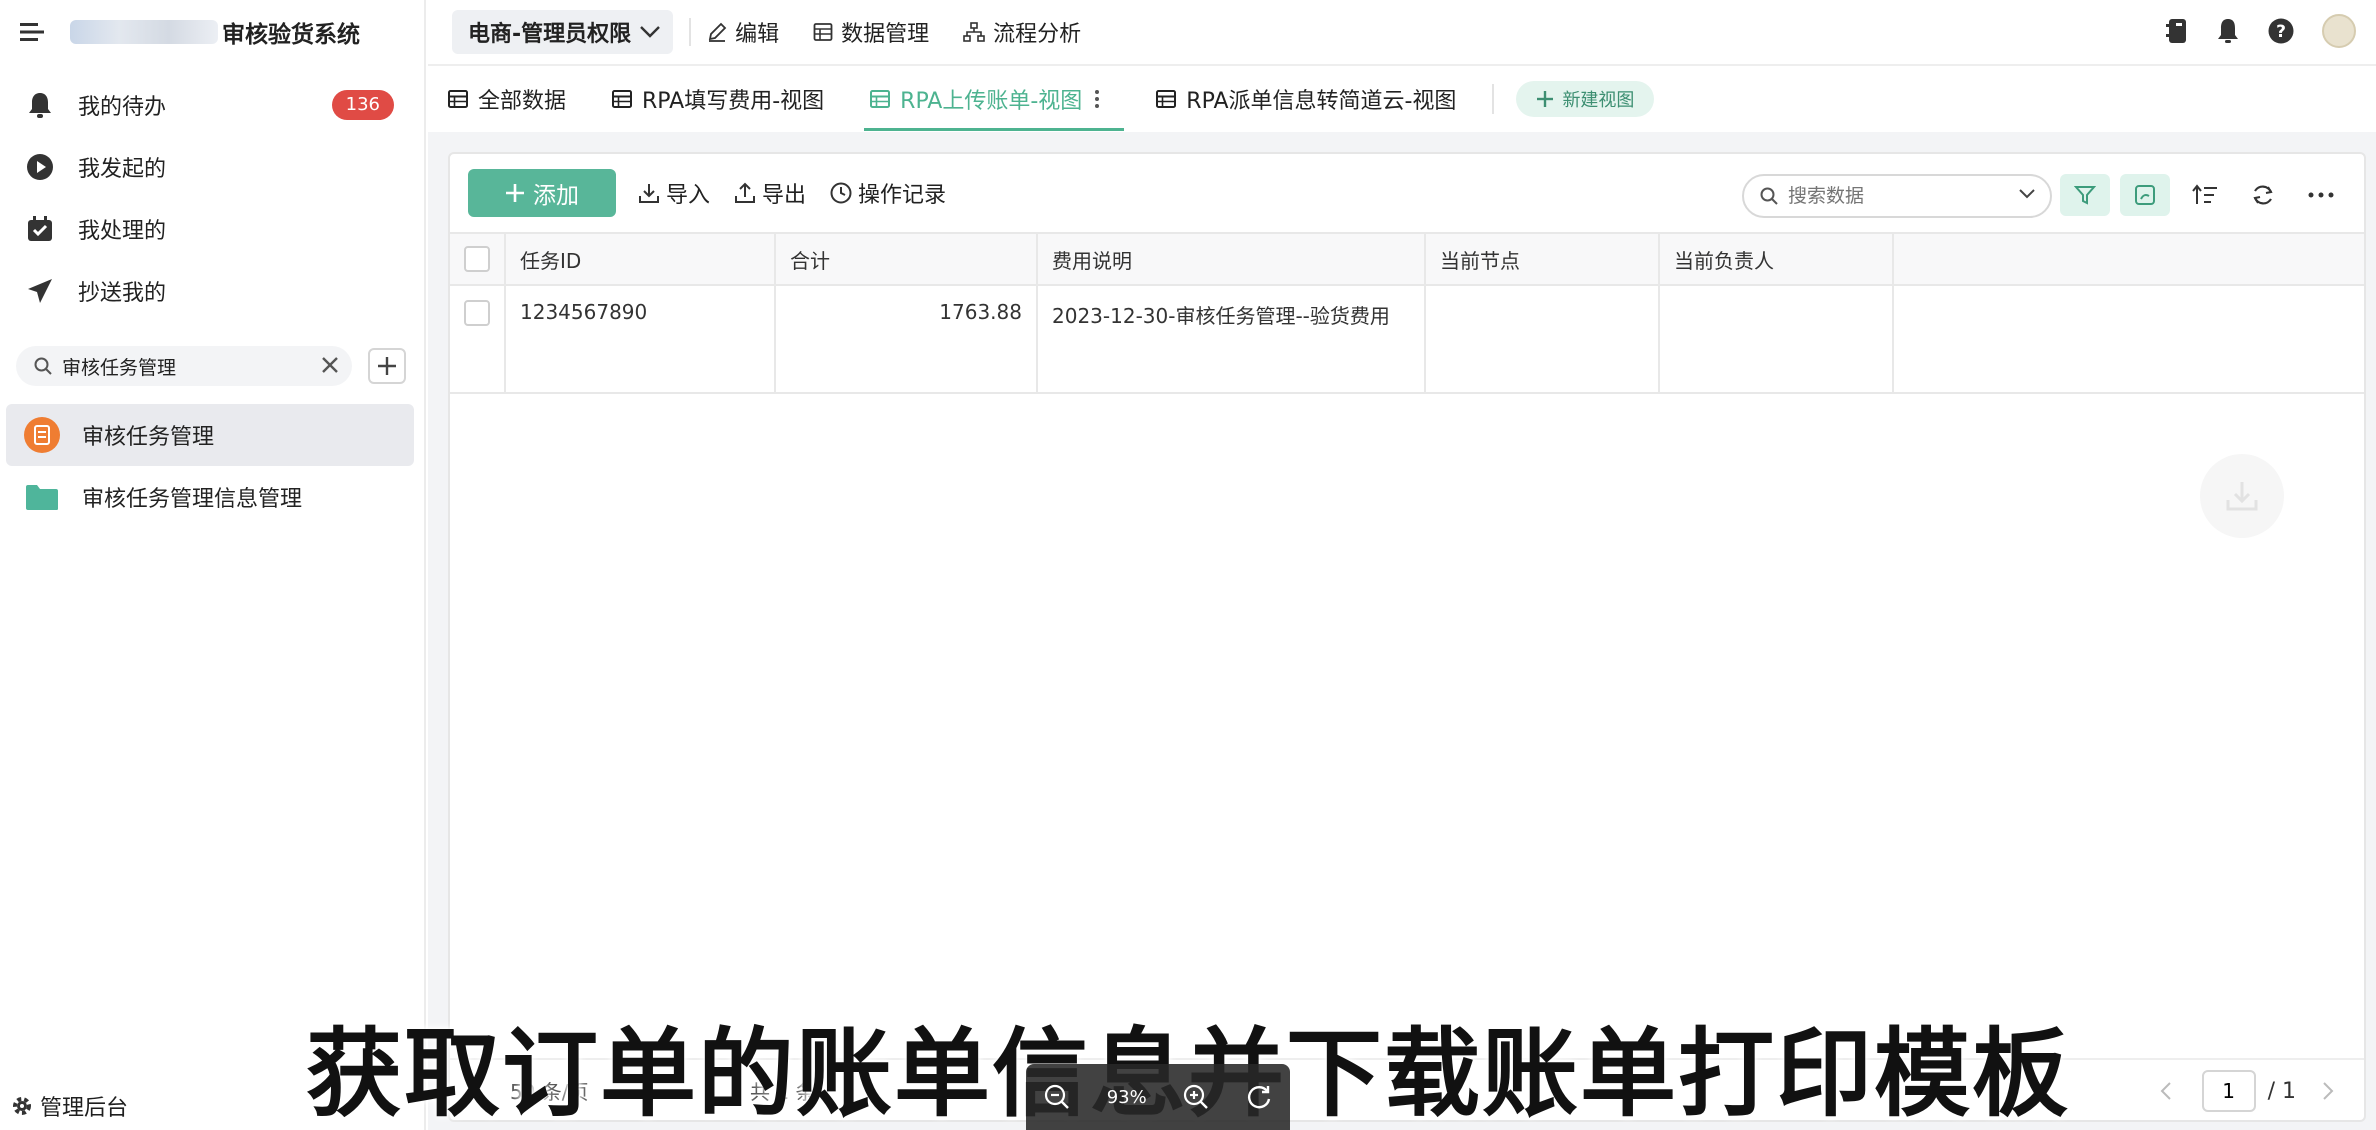  I want to click on download-float-button, so click(2242, 496).